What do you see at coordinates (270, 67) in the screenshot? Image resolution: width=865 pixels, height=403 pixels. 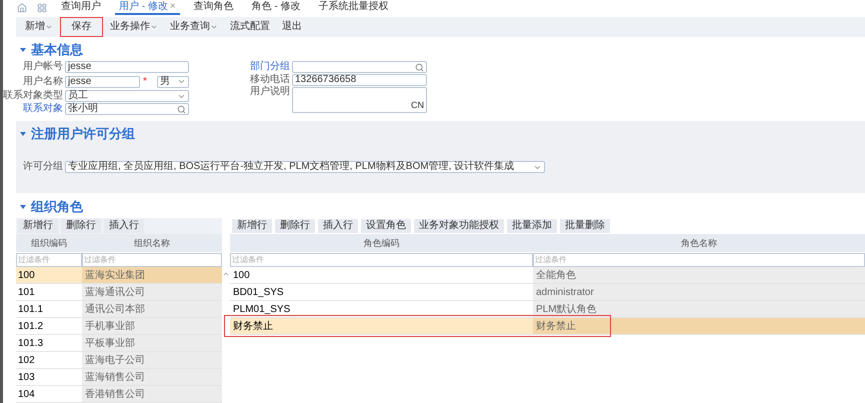 I see `field-label: 部门分组` at bounding box center [270, 67].